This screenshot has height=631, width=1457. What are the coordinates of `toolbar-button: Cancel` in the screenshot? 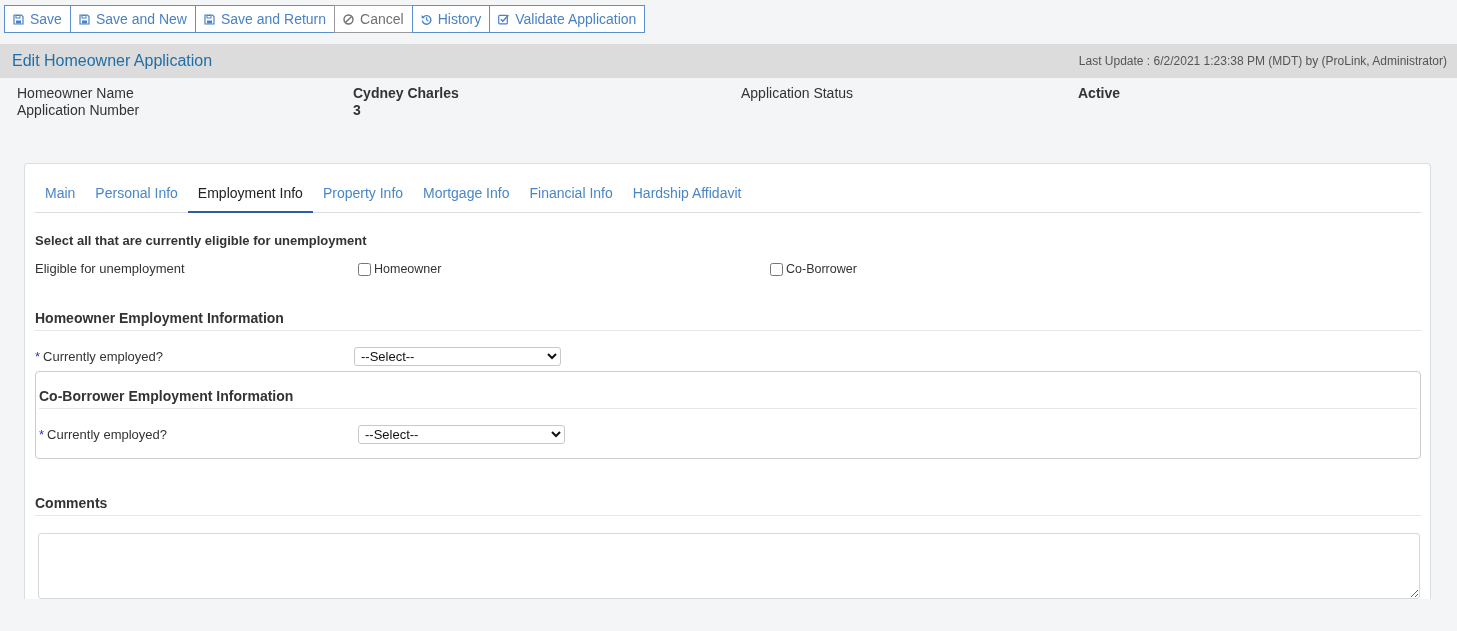 It's located at (373, 19).